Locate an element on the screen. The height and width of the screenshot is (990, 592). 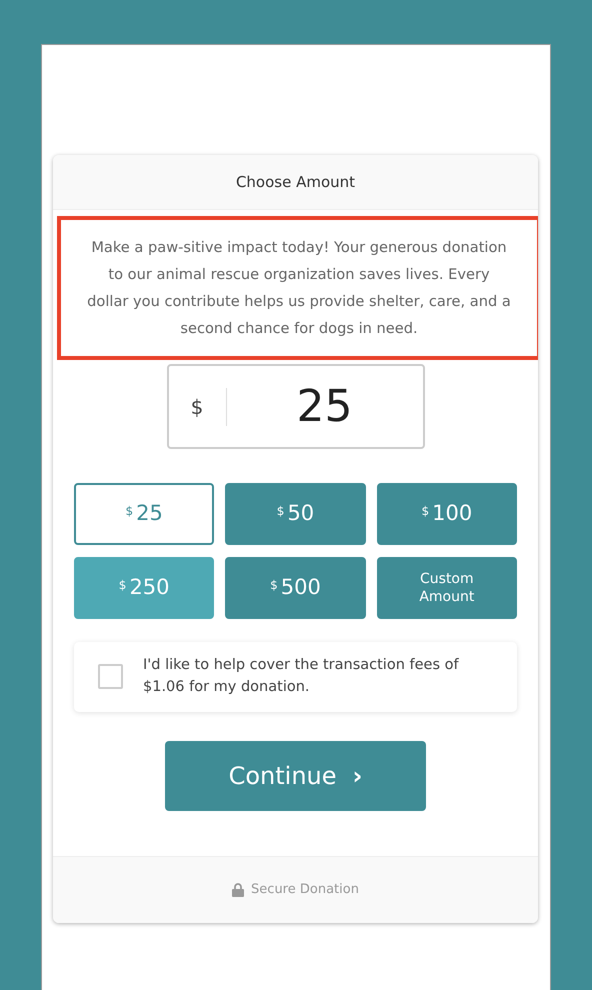
amount-option: $100 is located at coordinates (446, 514).